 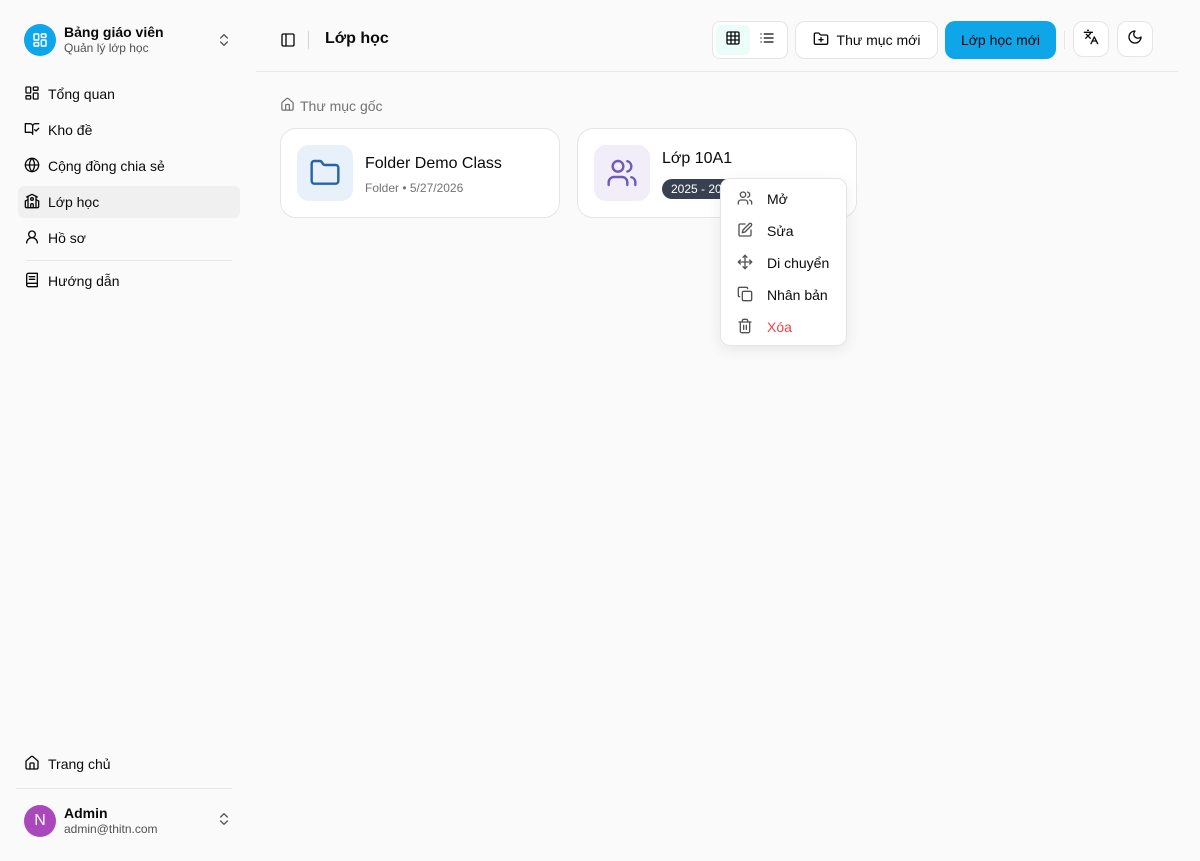 I want to click on language-button, so click(x=1091, y=39).